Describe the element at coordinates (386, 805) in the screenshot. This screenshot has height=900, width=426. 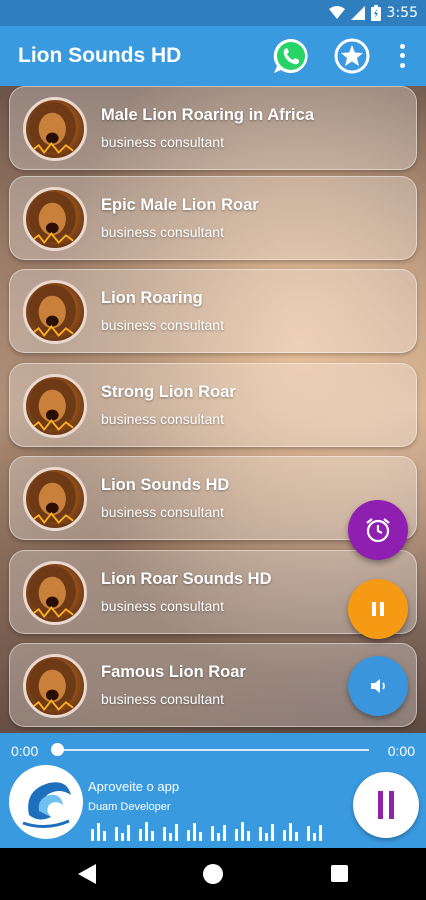
I see `play-pause-button` at that location.